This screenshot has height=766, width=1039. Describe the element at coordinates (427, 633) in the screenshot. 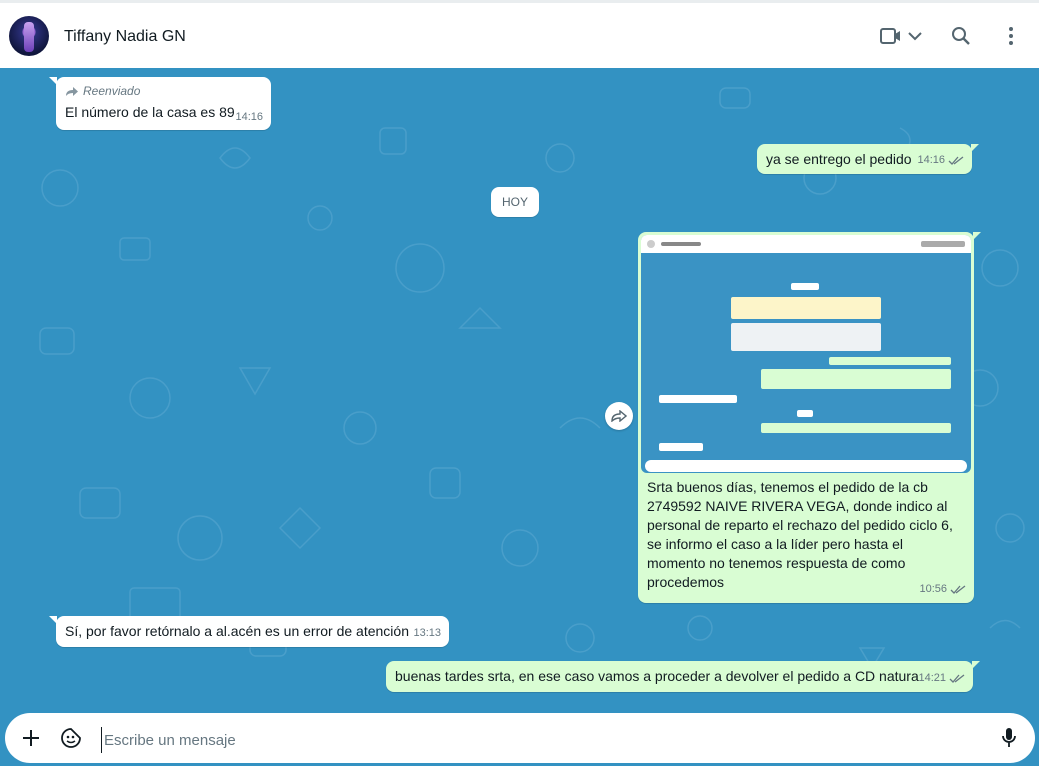

I see `message-time: 13:13` at that location.